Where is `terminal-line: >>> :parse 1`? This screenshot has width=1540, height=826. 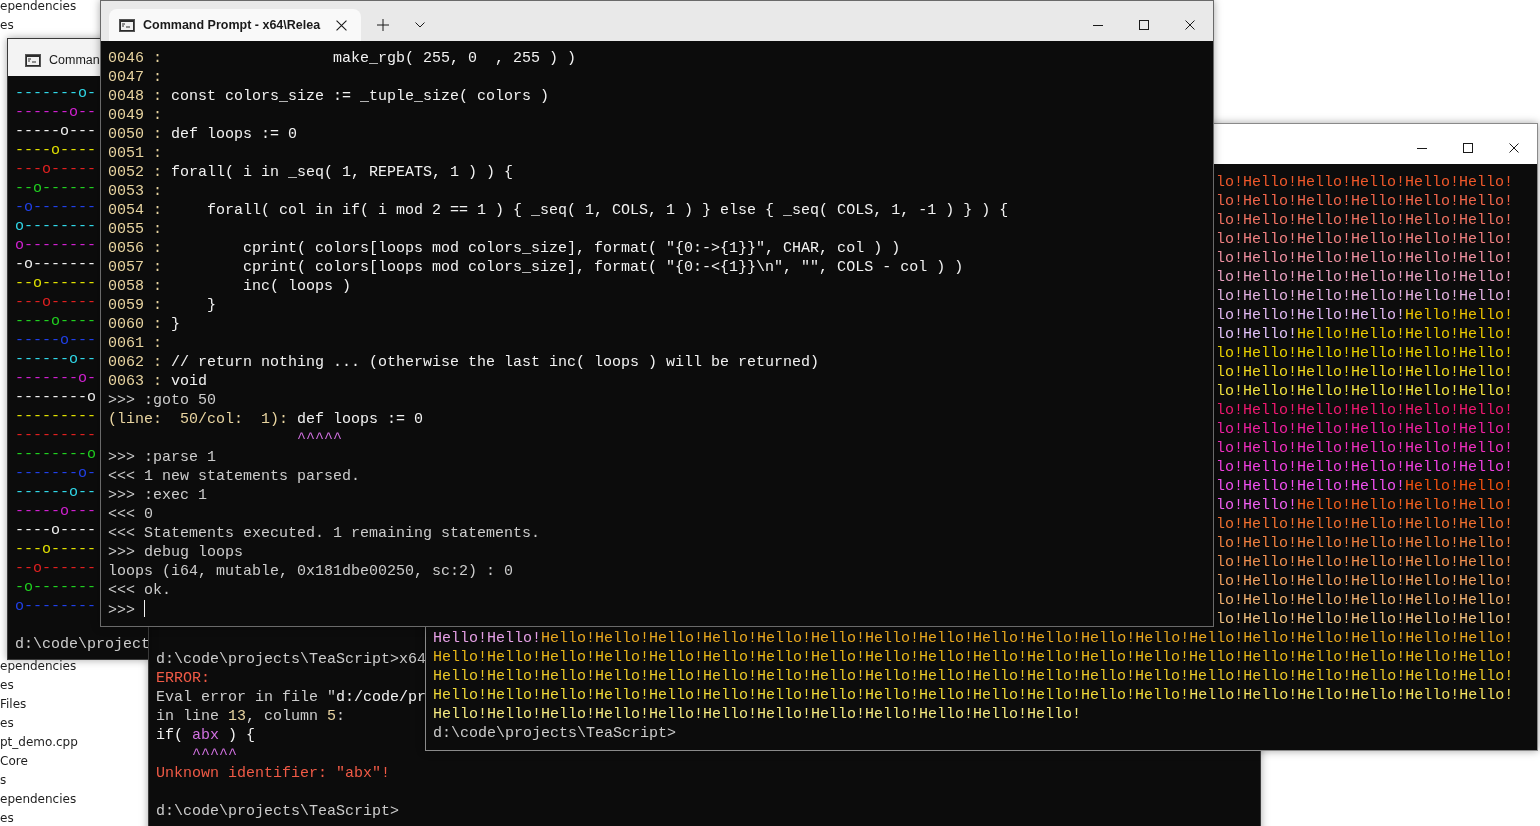 terminal-line: >>> :parse 1 is located at coordinates (162, 457).